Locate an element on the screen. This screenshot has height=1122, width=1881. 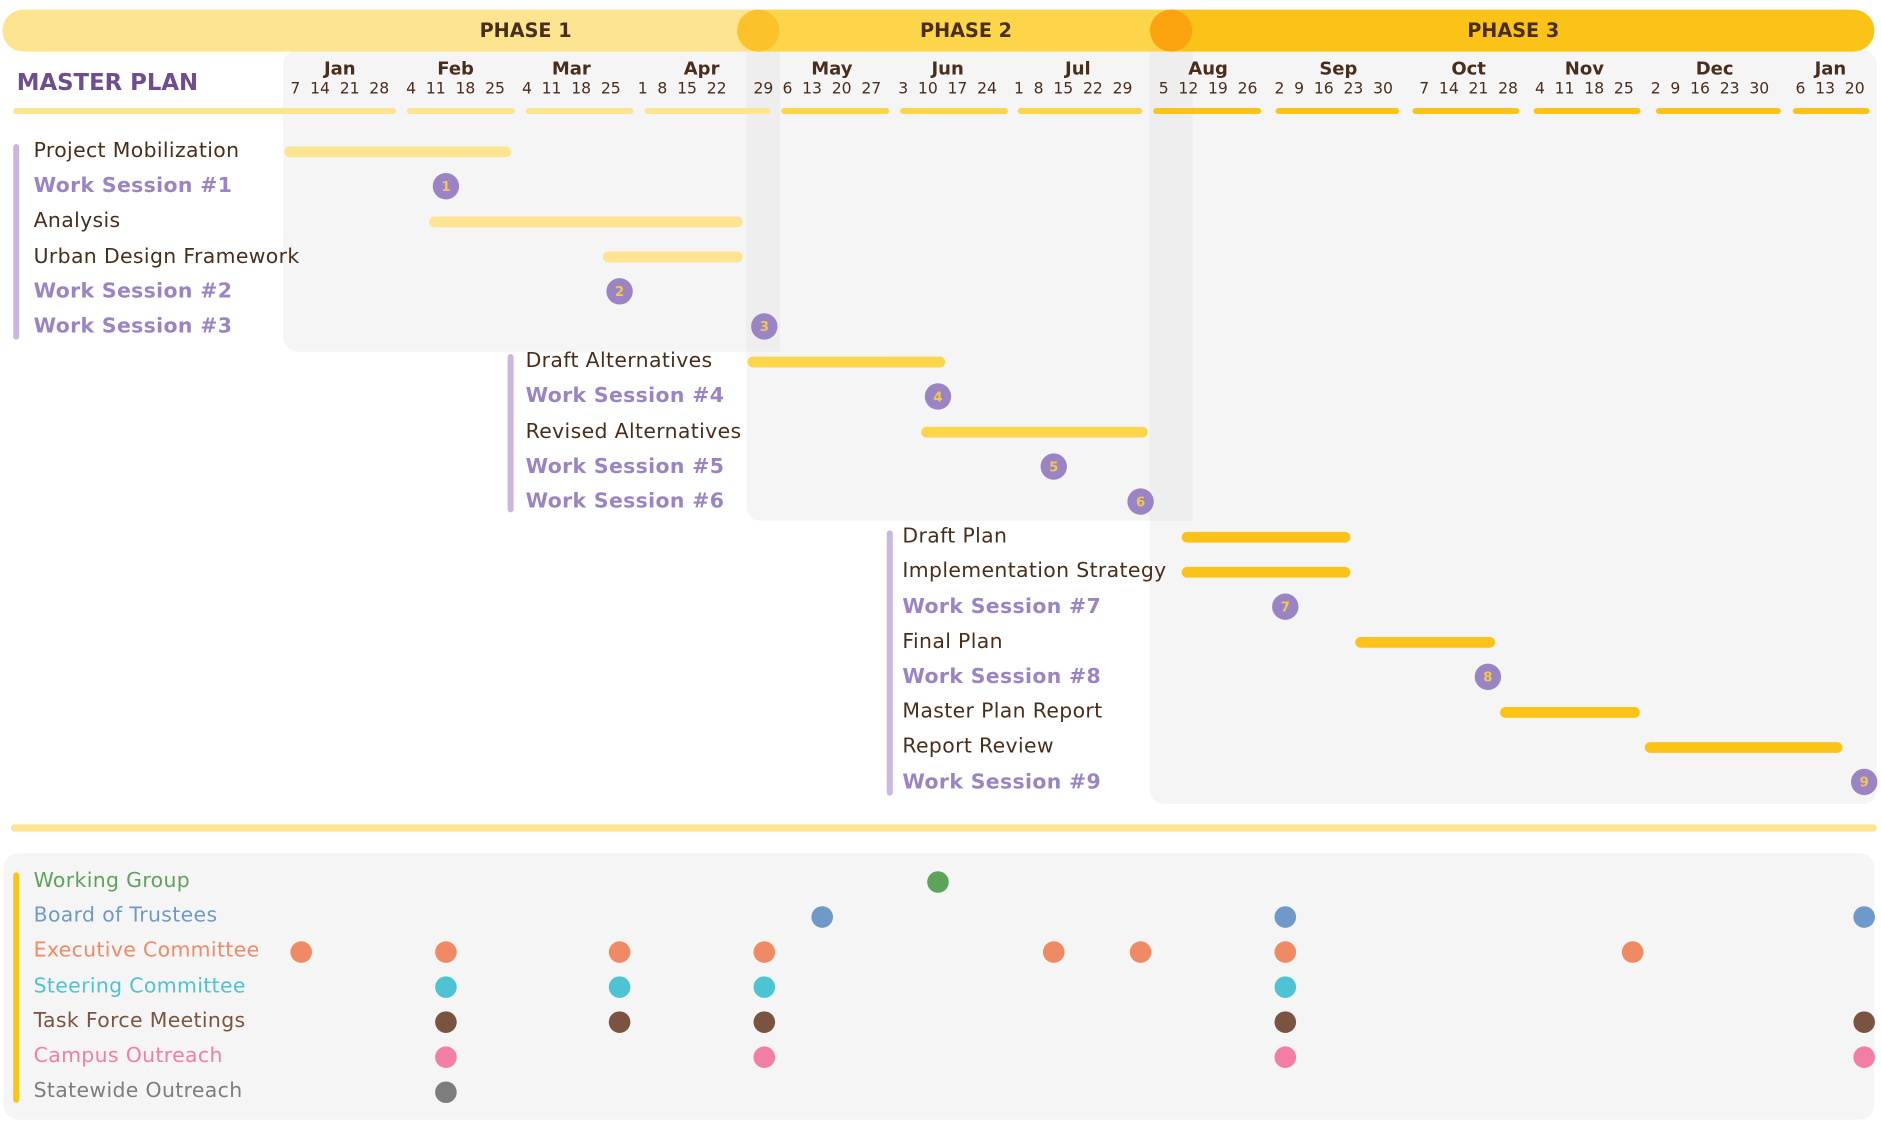
month-label: Nov is located at coordinates (1584, 68).